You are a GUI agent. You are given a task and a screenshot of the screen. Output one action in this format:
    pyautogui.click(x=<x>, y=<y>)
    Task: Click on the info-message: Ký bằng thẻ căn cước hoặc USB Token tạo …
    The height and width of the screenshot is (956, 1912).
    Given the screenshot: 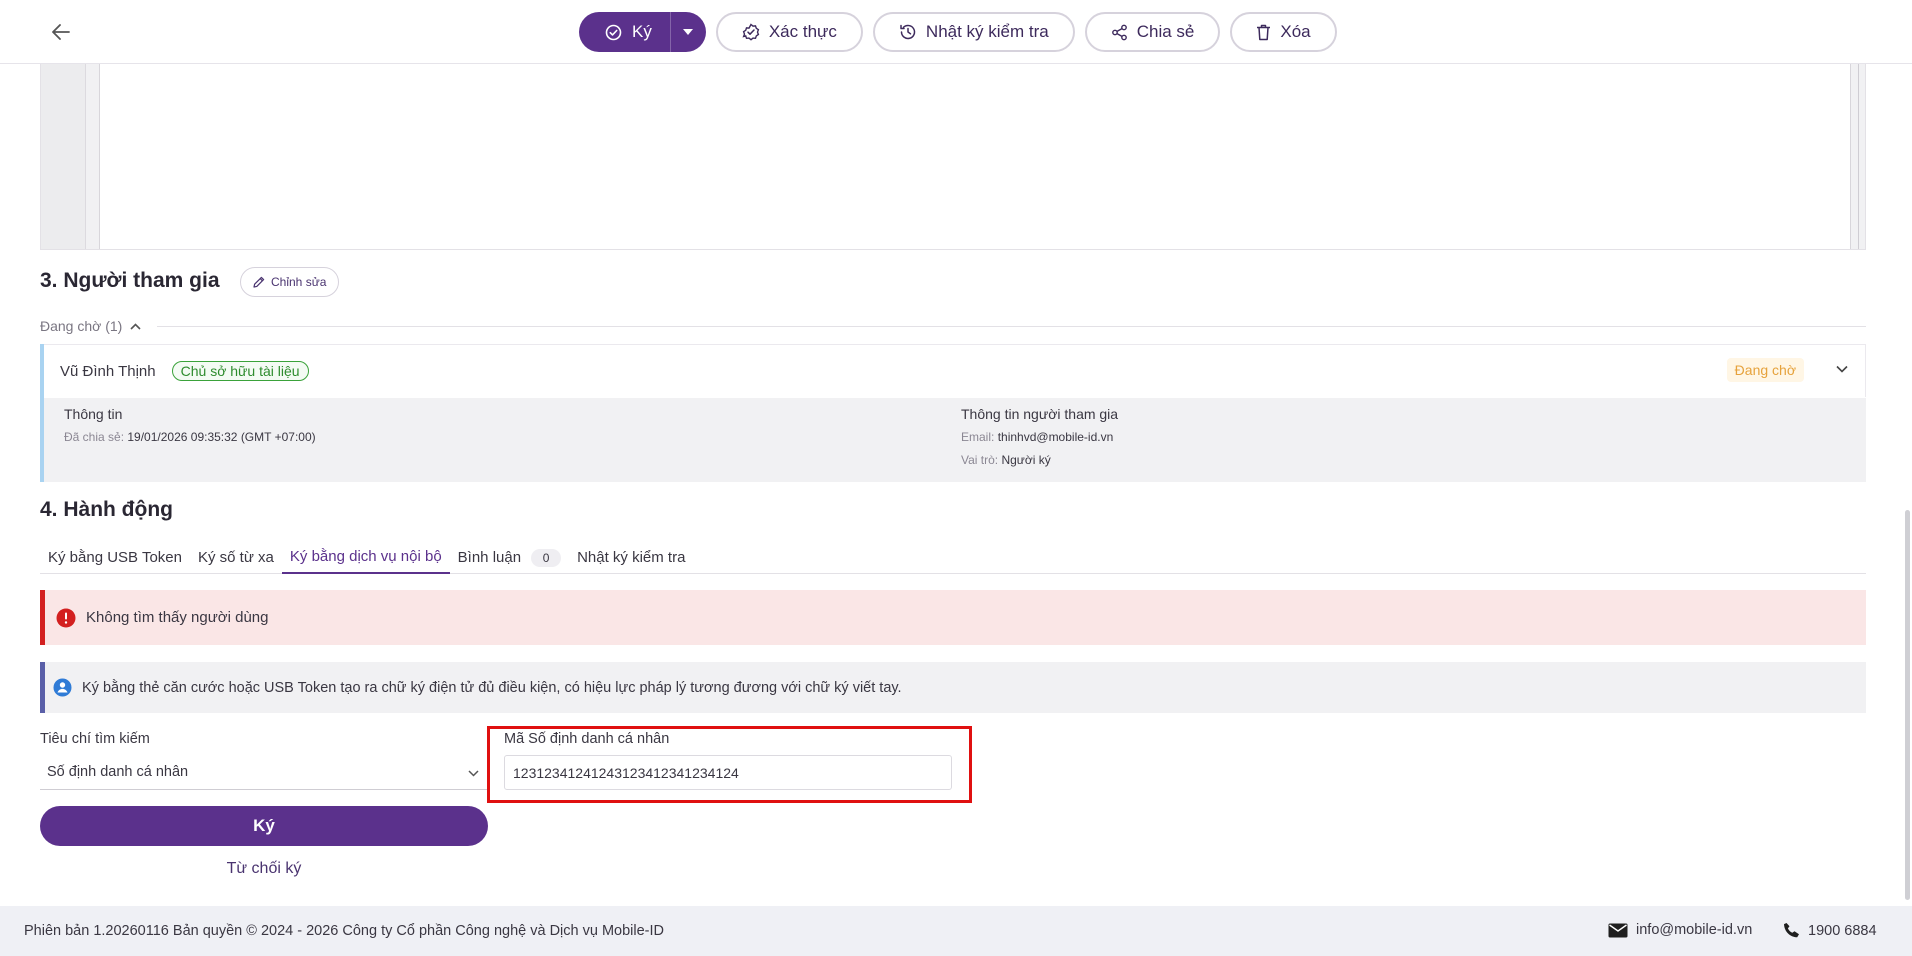 What is the action you would take?
    pyautogui.click(x=492, y=687)
    